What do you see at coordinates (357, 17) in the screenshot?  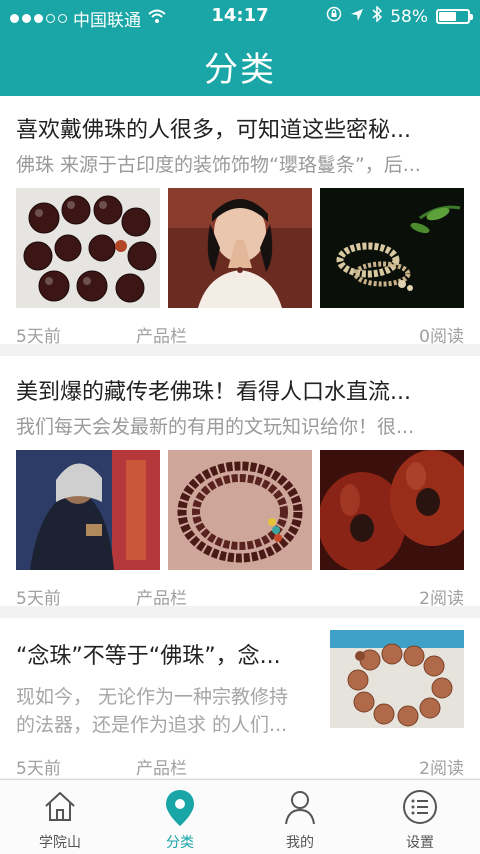 I see `location-arrow-icon` at bounding box center [357, 17].